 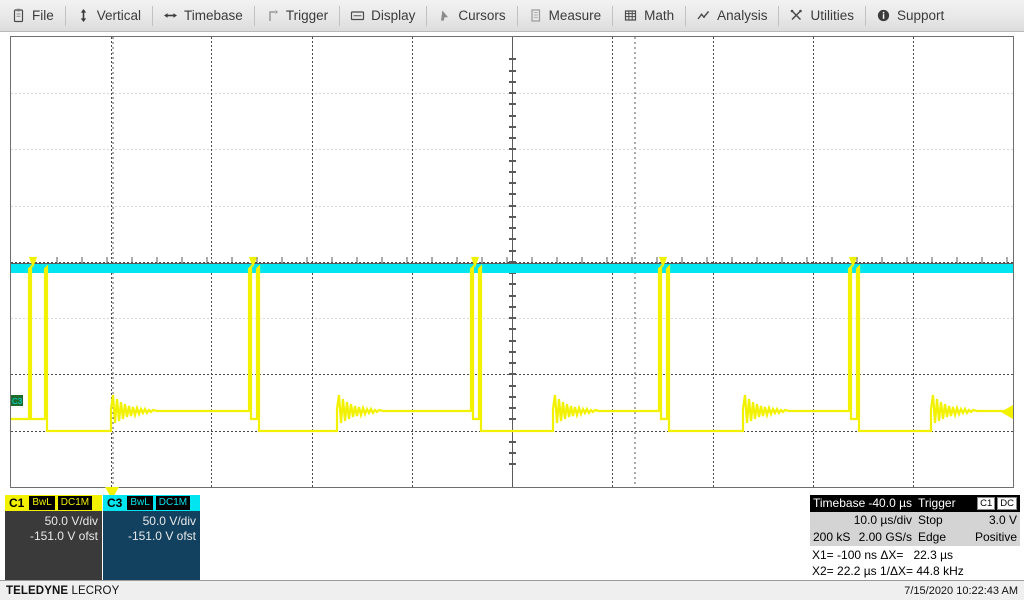 I want to click on timebase-scale-row: 10.0 µs/div, so click(x=862, y=520).